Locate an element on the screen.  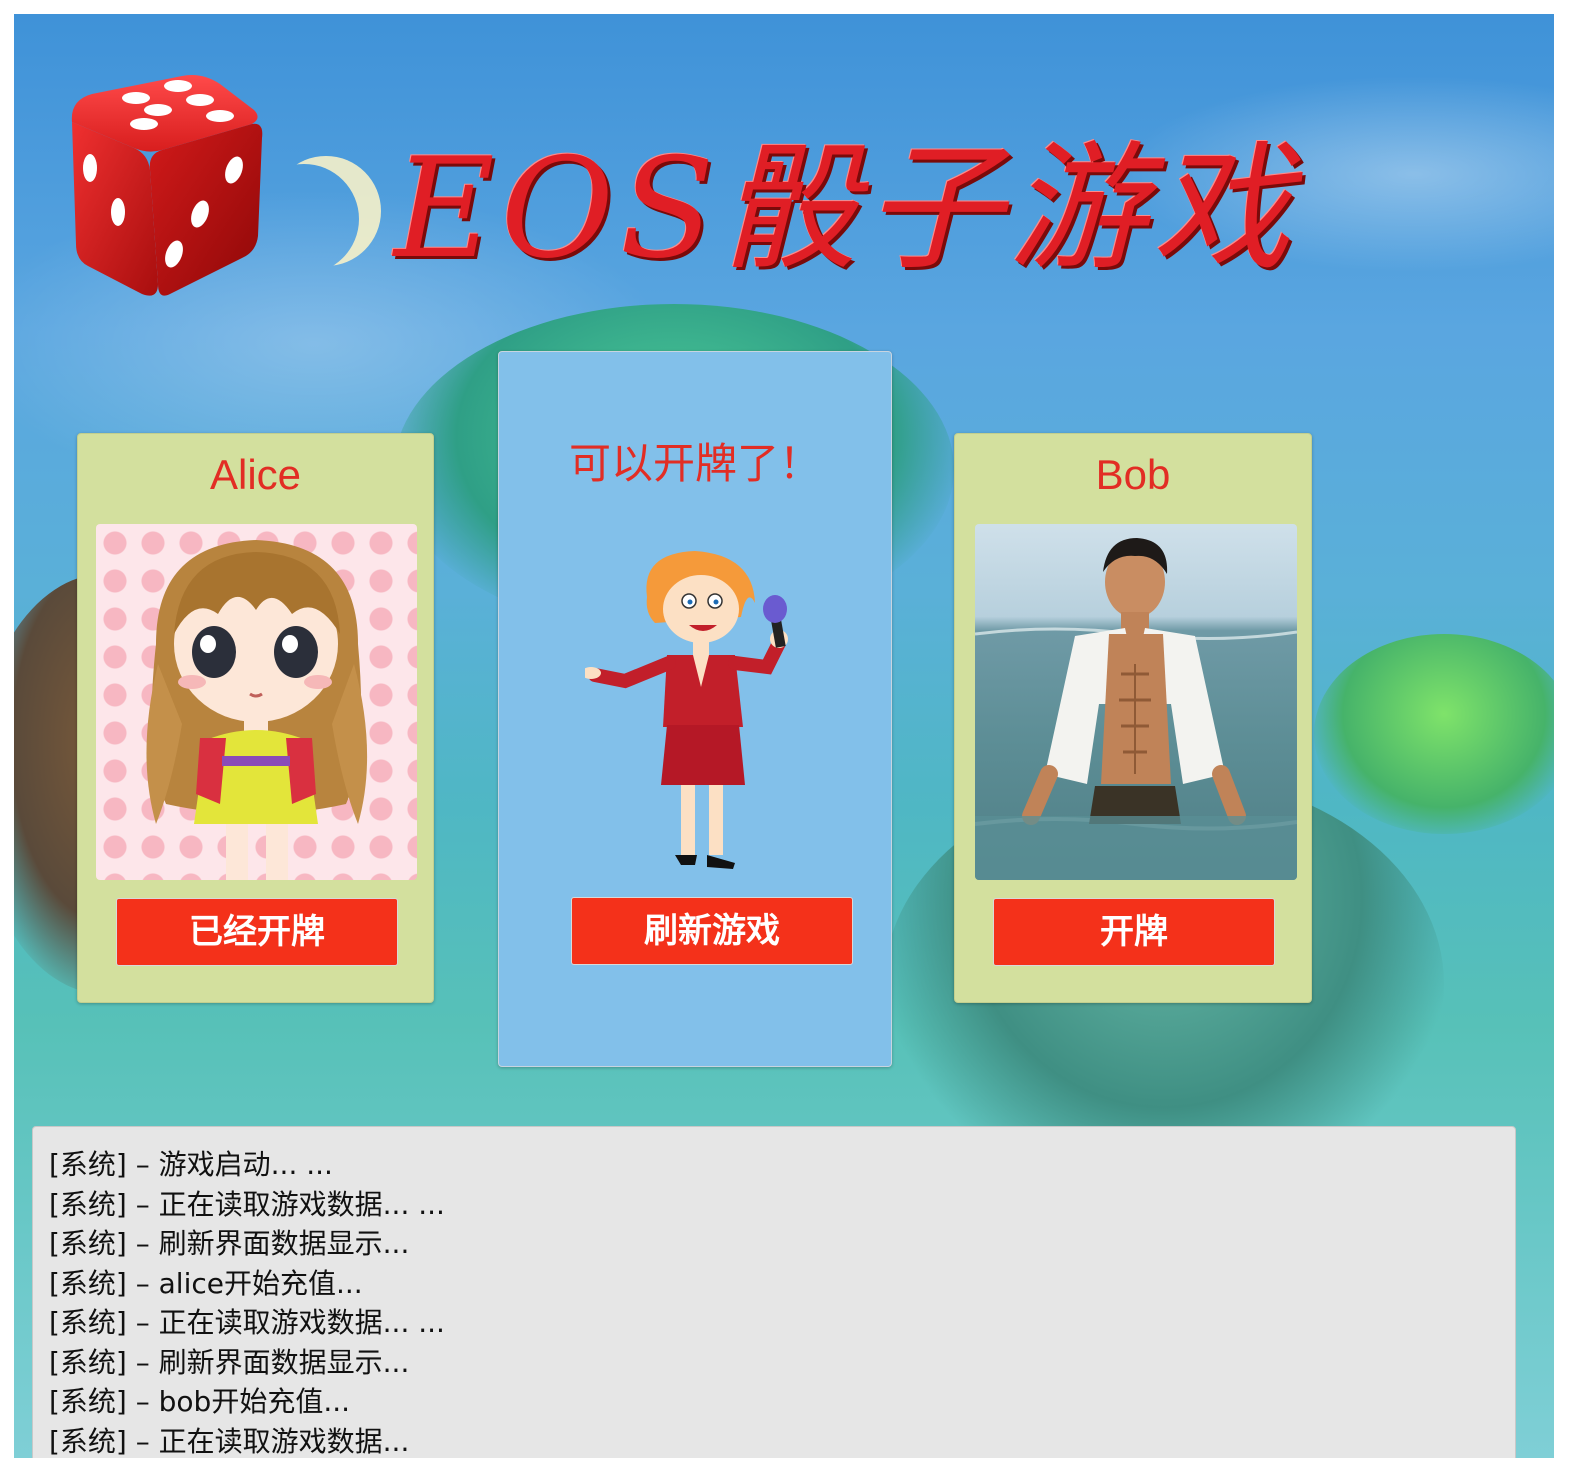
game-title: EOS骰子游戏 is located at coordinates (845, 208).